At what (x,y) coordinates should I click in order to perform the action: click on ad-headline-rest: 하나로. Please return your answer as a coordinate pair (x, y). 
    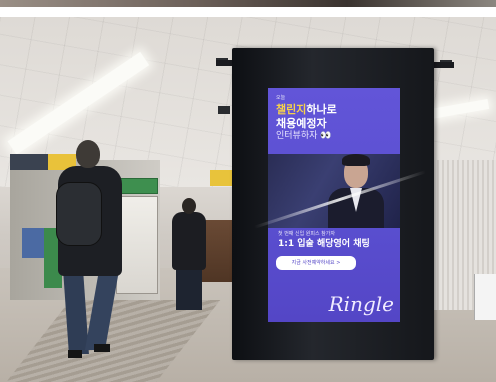
    Looking at the image, I should click on (321, 109).